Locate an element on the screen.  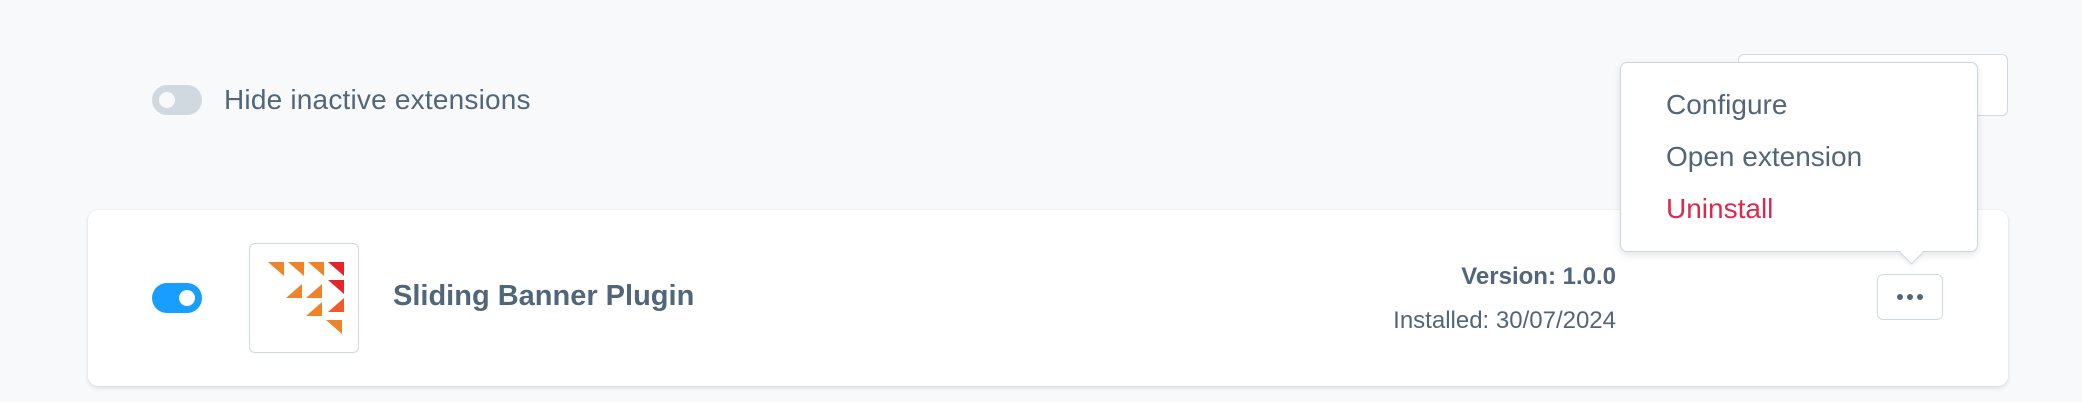
menu-item-configure: Configure is located at coordinates (1726, 105).